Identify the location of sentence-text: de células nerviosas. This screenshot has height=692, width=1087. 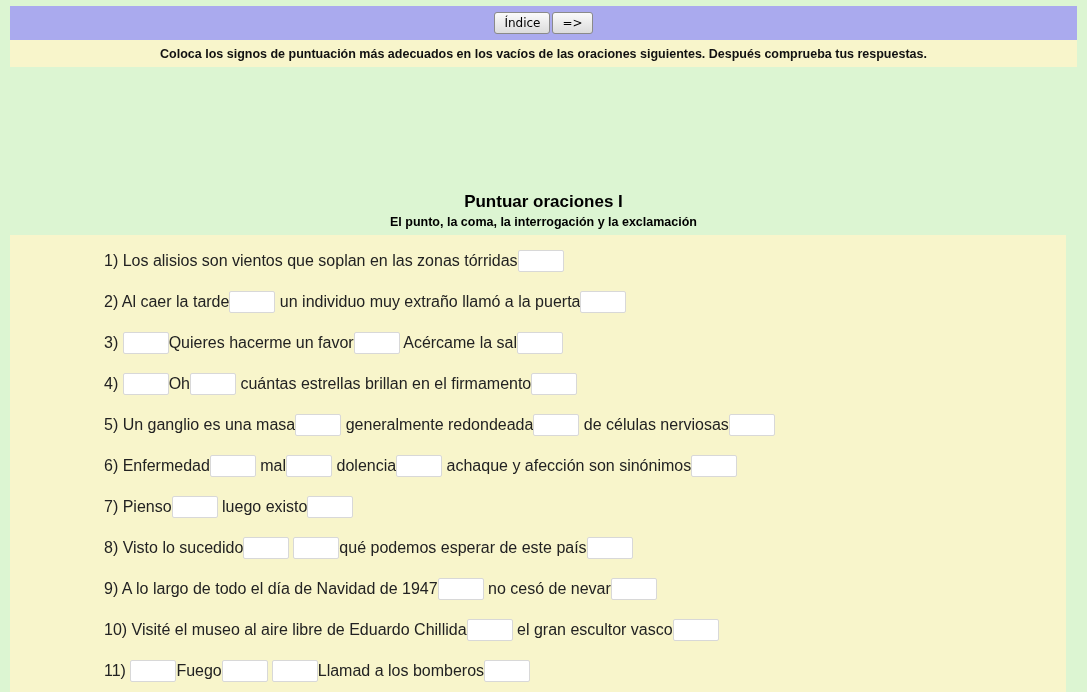
(655, 425).